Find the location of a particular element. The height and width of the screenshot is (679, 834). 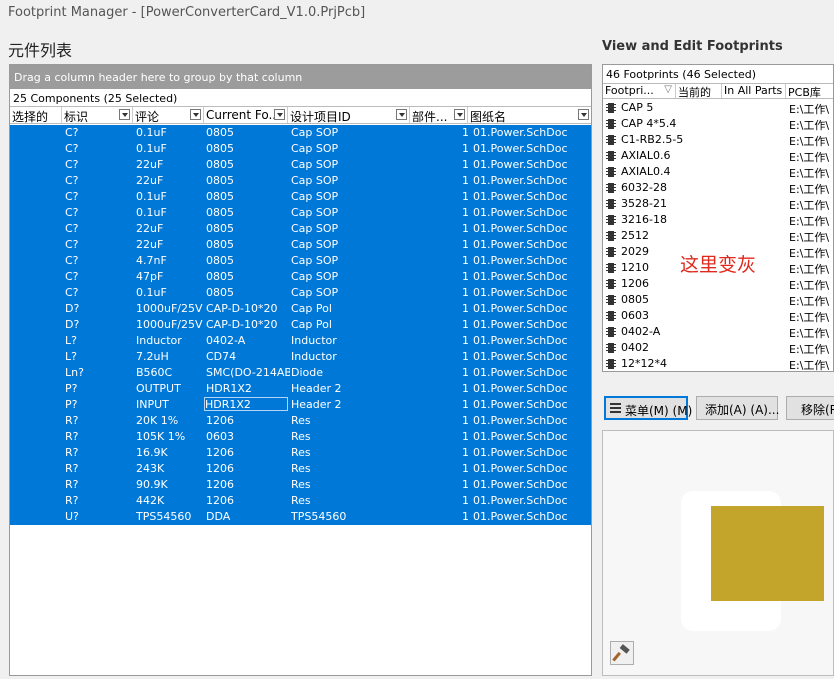

cell-comment: INPUT is located at coordinates (170, 404).